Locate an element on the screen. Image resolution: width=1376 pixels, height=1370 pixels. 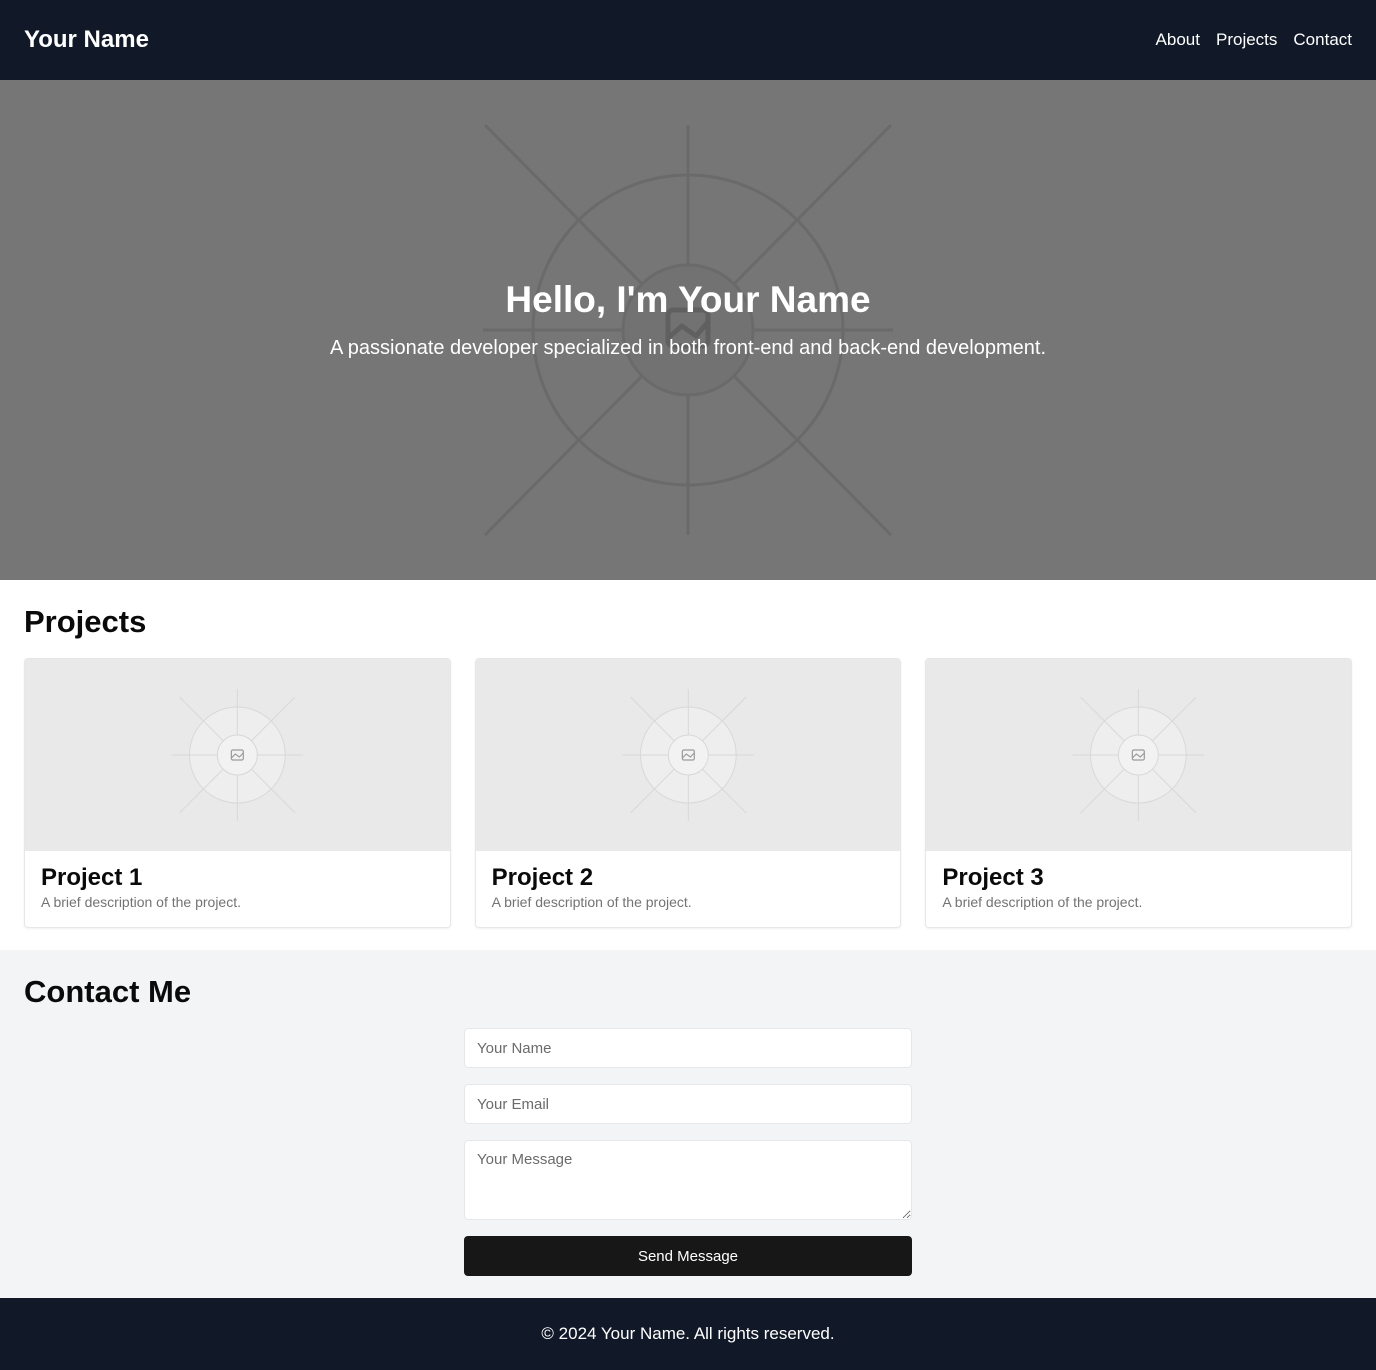
nav-link-about: About is located at coordinates (1178, 40).